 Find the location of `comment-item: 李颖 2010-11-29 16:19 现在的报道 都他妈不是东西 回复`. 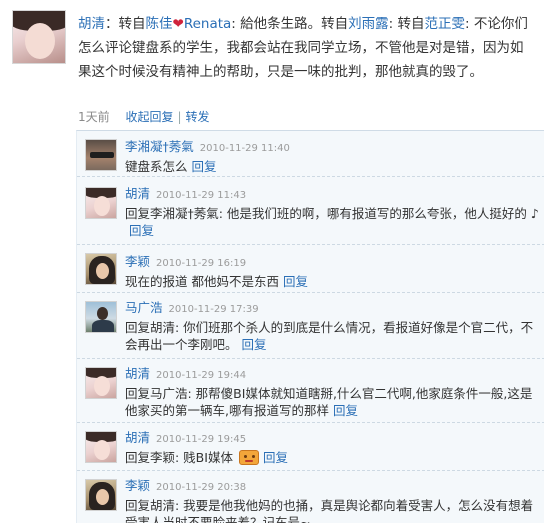

comment-item: 李颖 2010-11-29 16:19 现在的报道 都他妈不是东西 回复 is located at coordinates (310, 269).